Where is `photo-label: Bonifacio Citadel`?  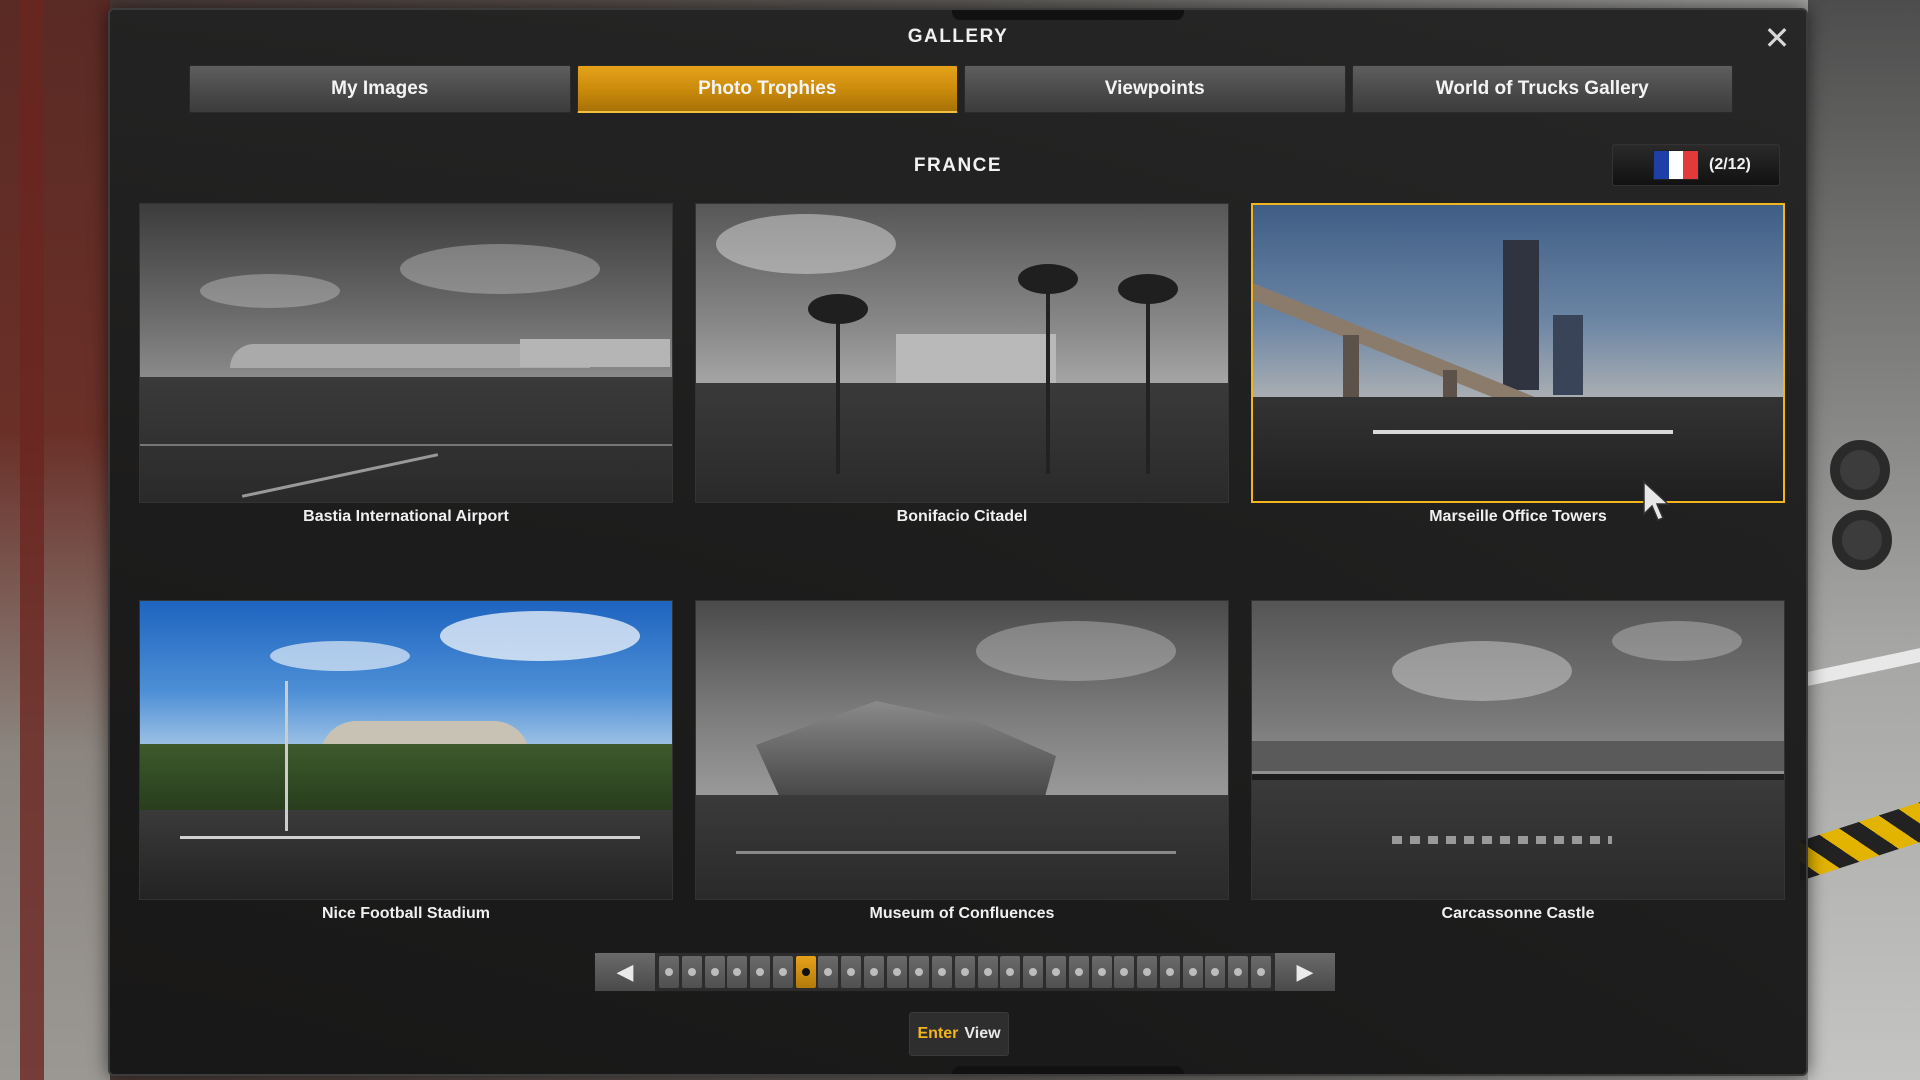 photo-label: Bonifacio Citadel is located at coordinates (962, 516).